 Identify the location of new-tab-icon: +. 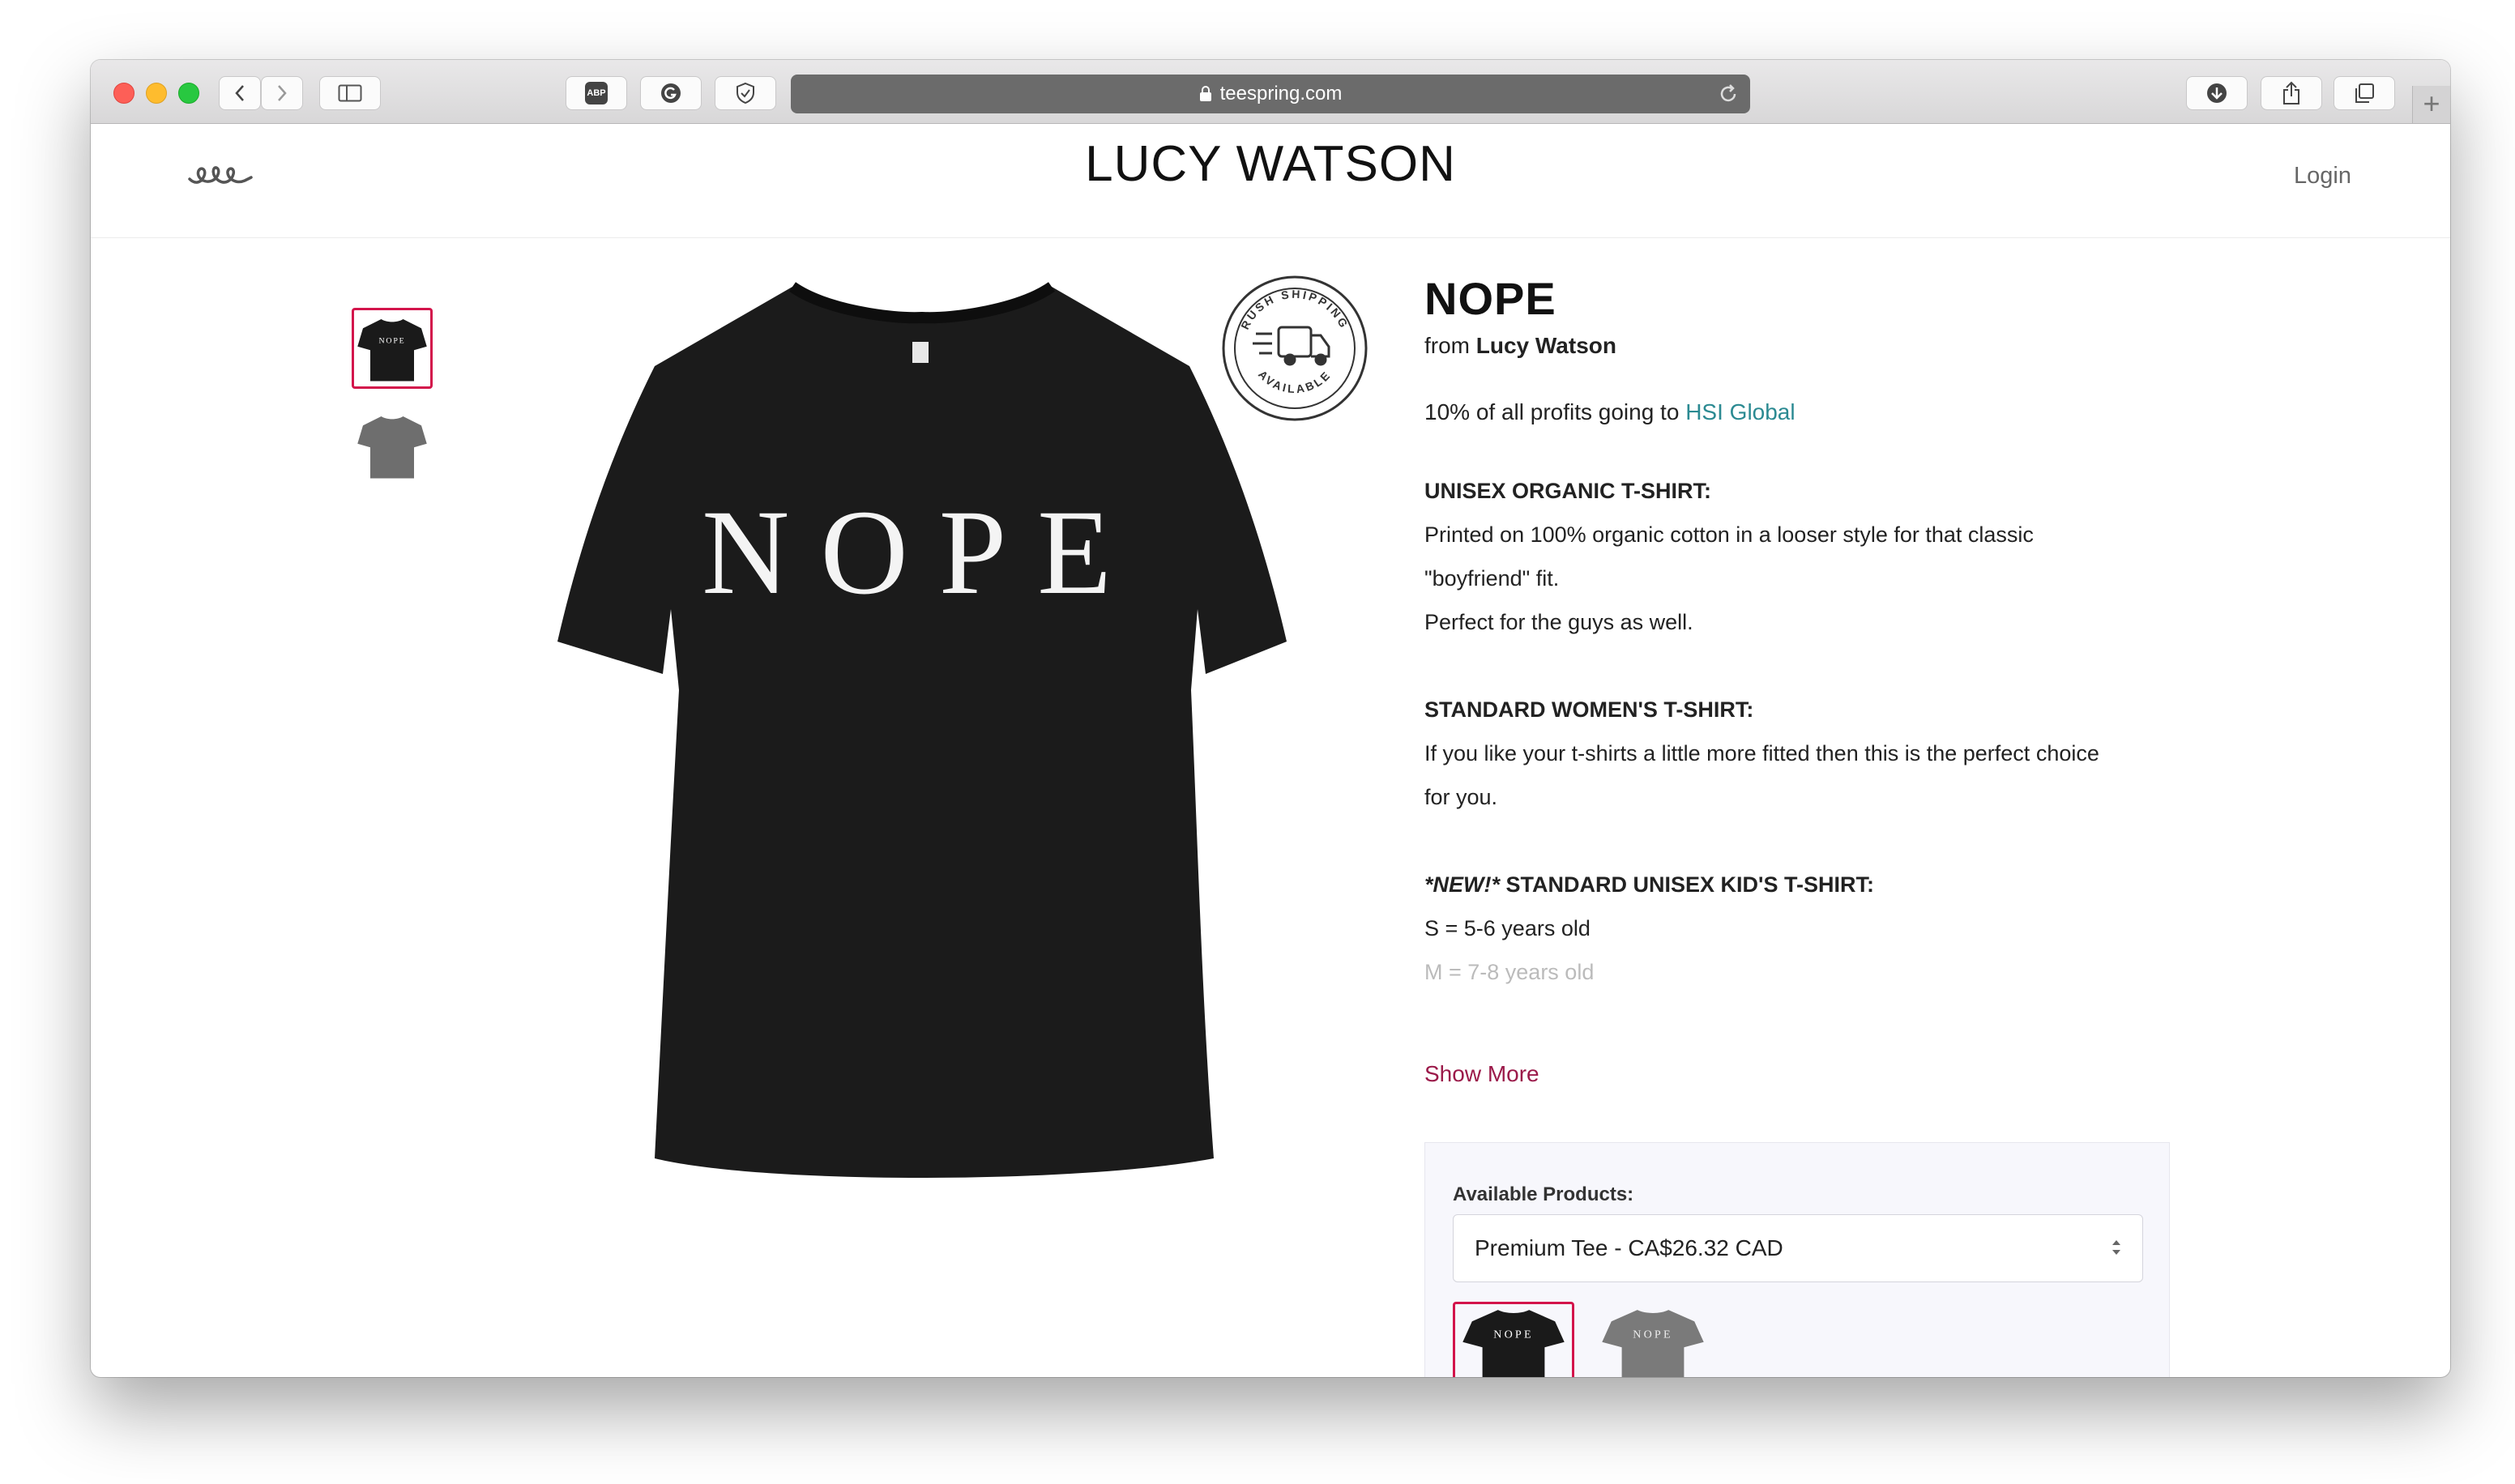
(2432, 103).